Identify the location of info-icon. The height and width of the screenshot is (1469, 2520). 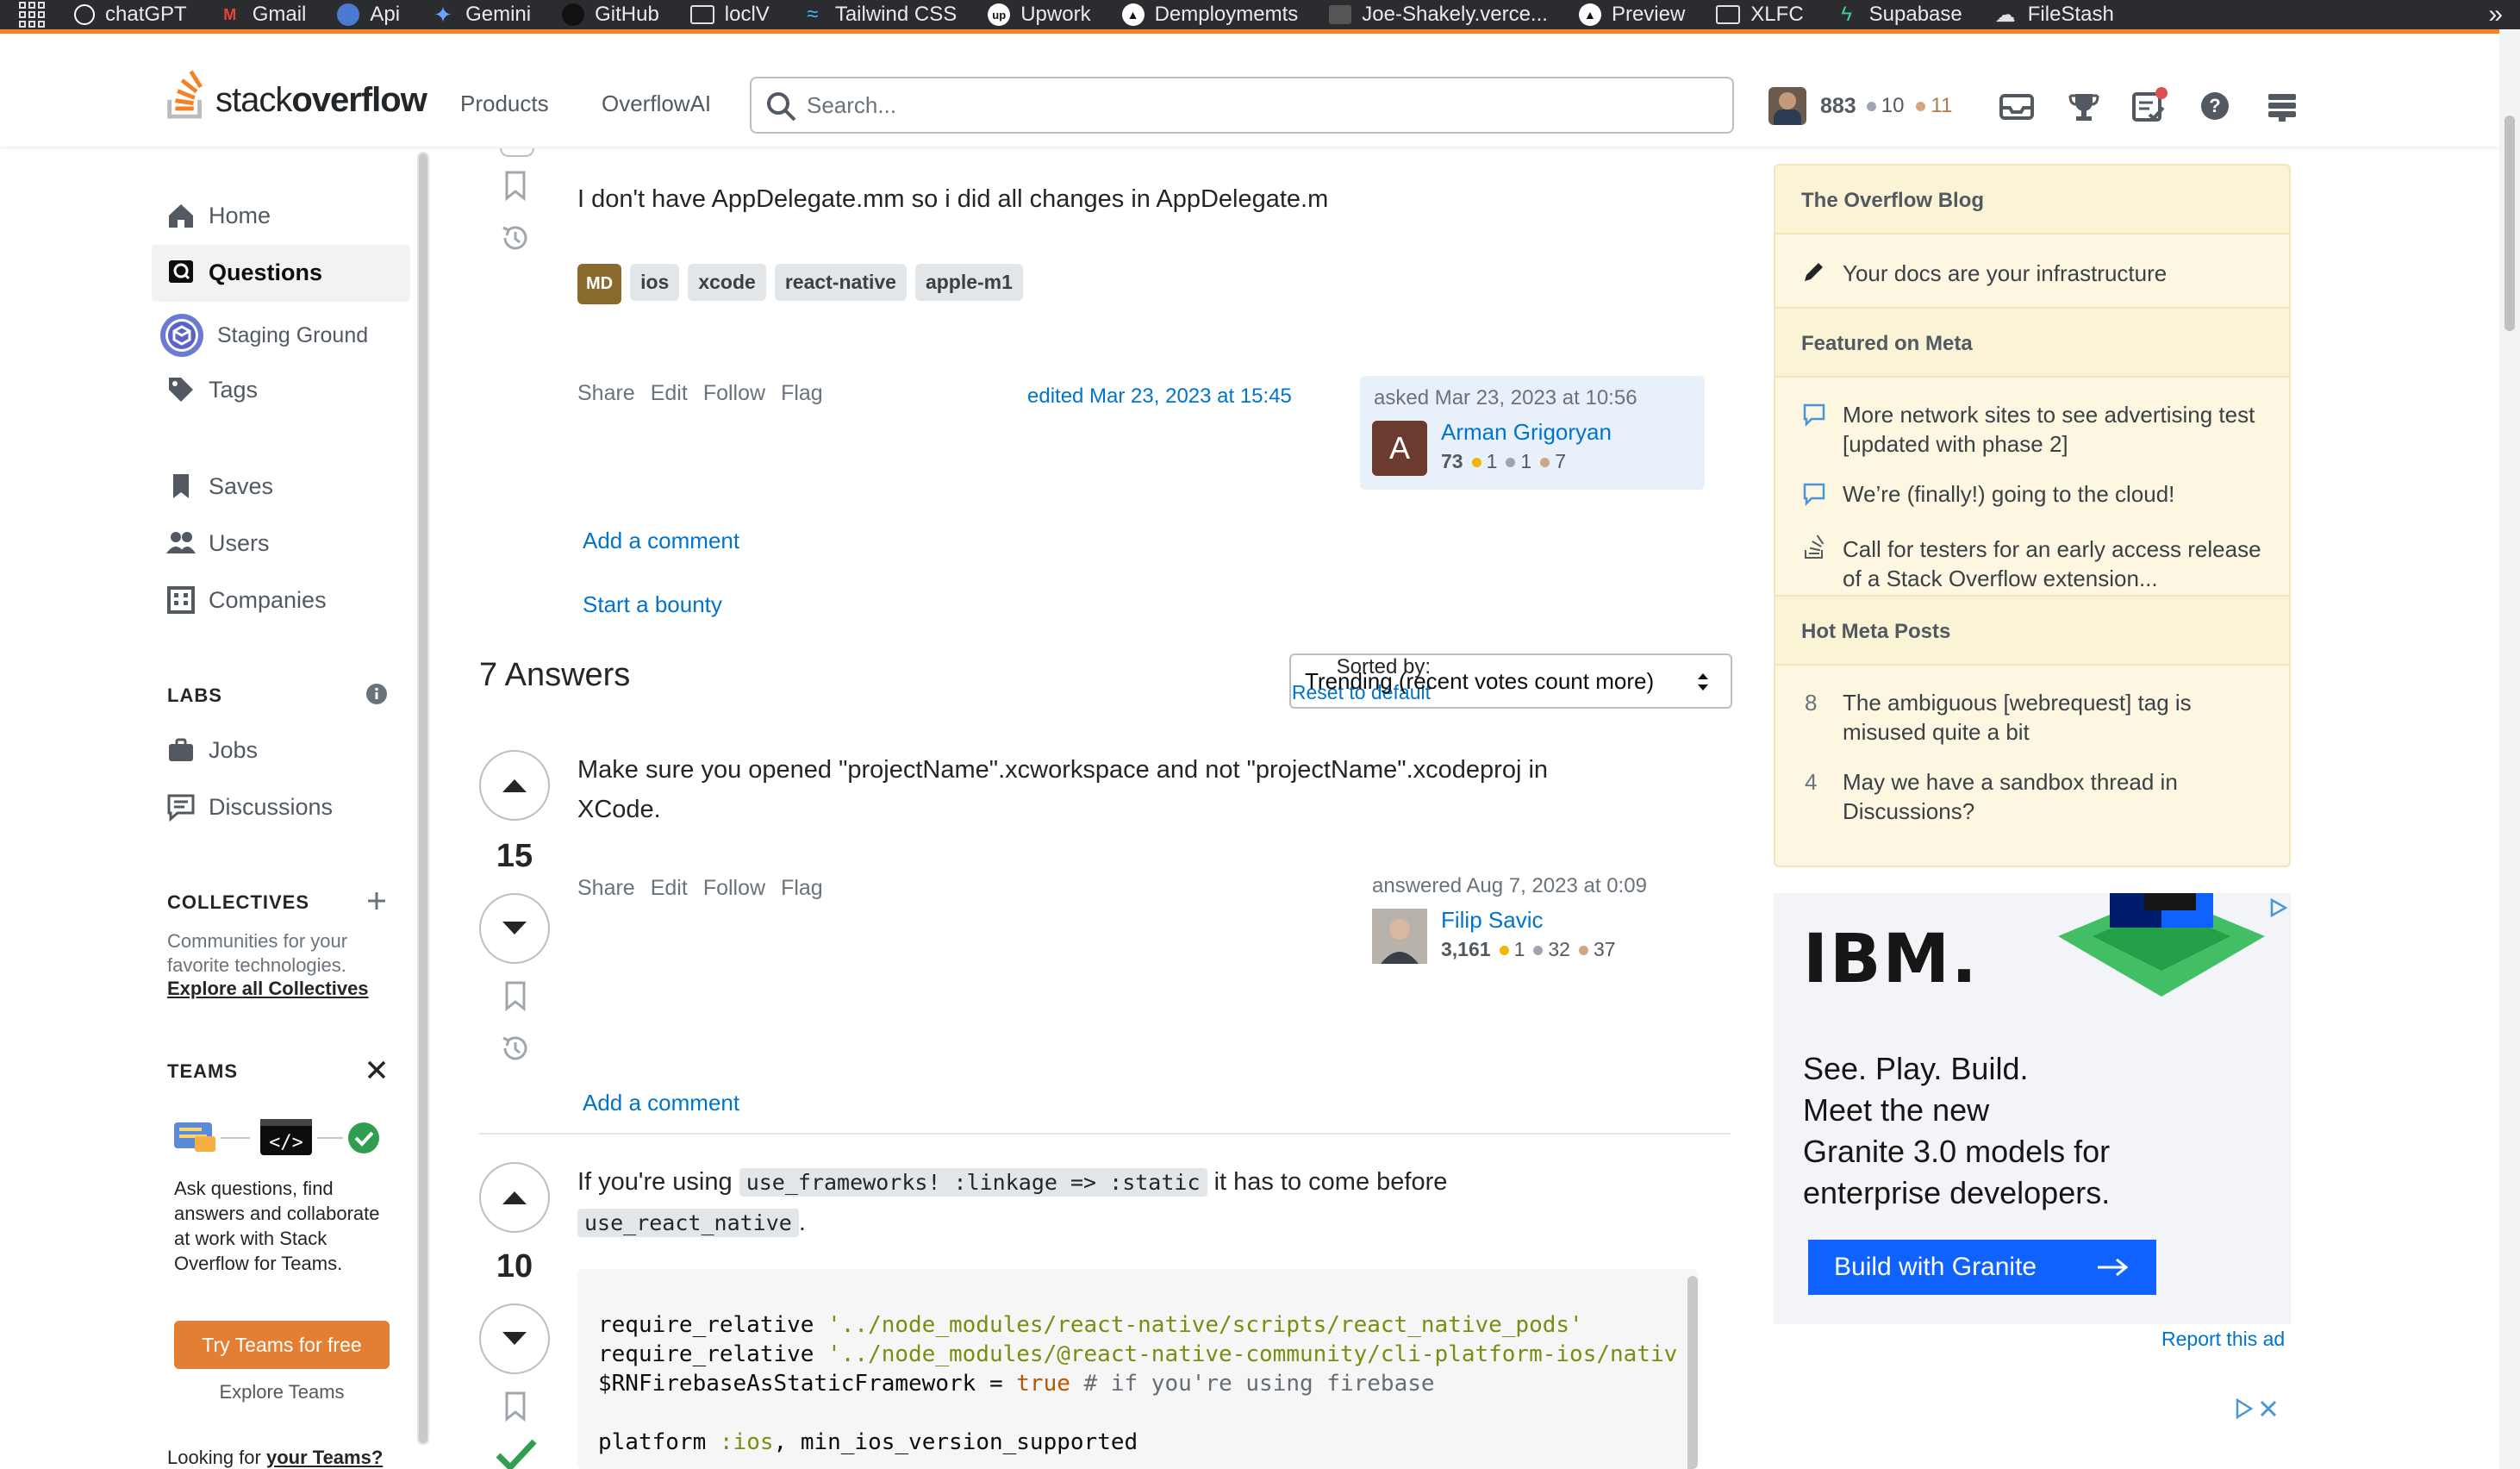
(377, 694).